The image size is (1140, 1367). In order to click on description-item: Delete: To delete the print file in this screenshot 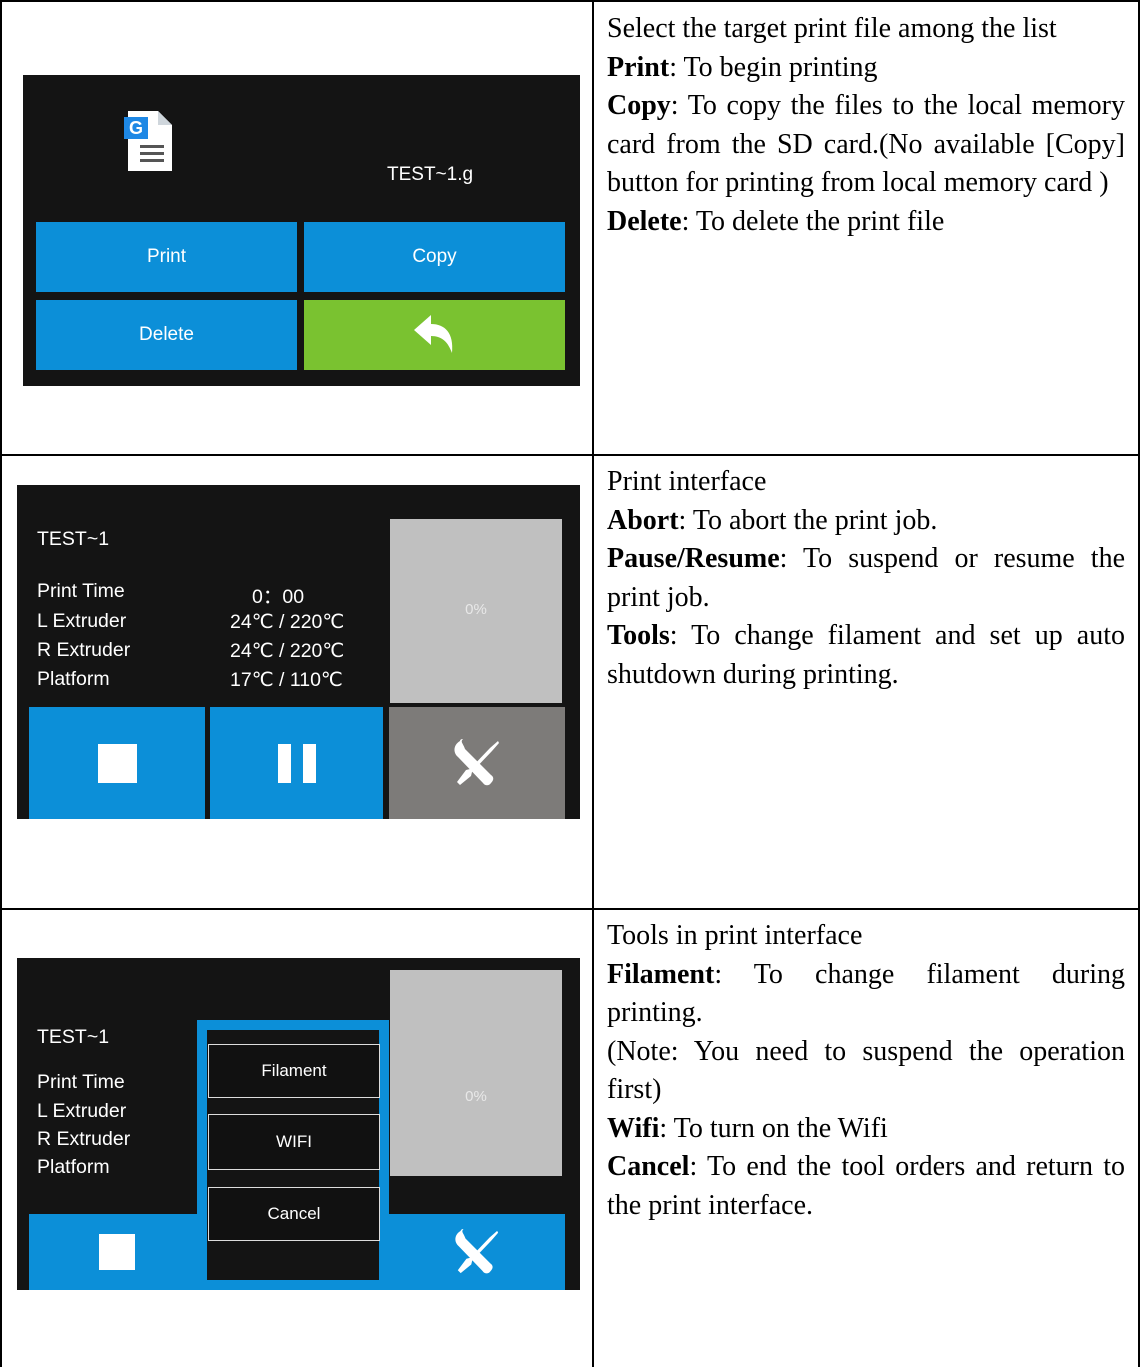, I will do `click(776, 221)`.